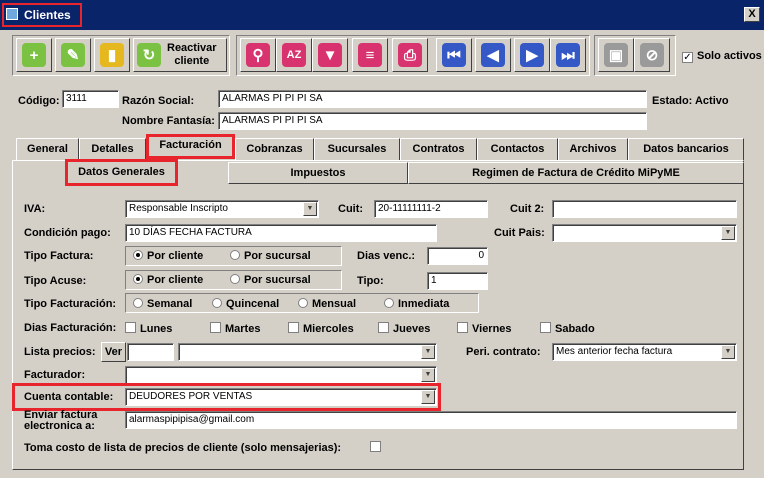  What do you see at coordinates (386, 256) in the screenshot?
I see `dias-venc-label: Dias venc.:` at bounding box center [386, 256].